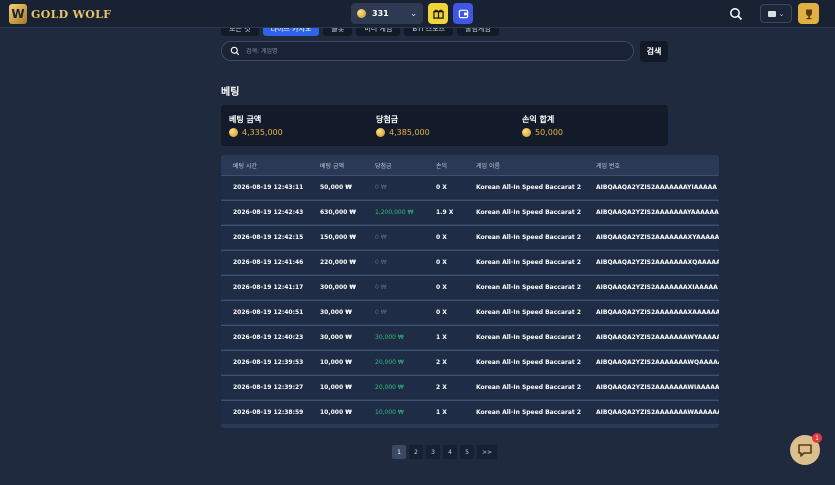 The height and width of the screenshot is (485, 835). Describe the element at coordinates (268, 312) in the screenshot. I see `cell-bet-time: 2026-08-19 12:40:51` at that location.